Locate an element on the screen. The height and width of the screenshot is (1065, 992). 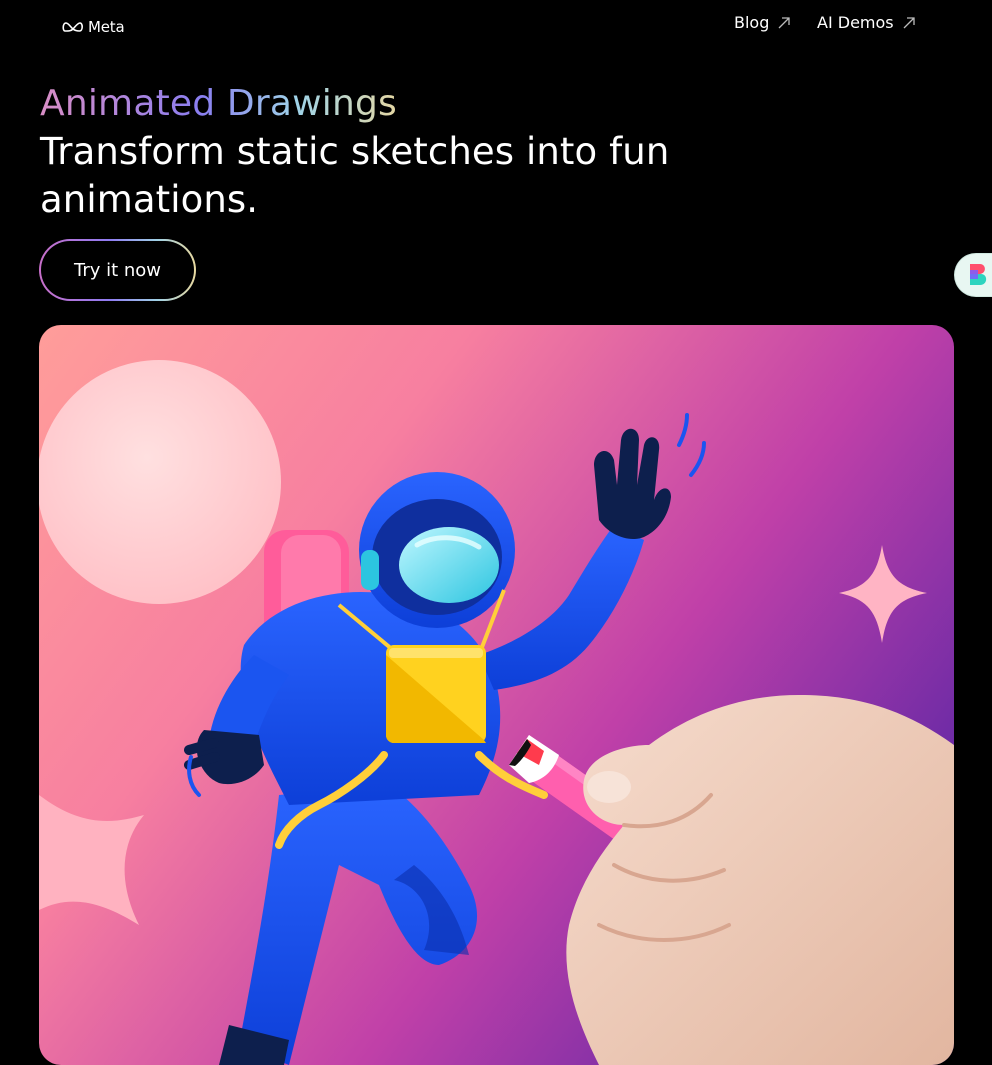
nav-link-ai-demos: AI Demos is located at coordinates (866, 22).